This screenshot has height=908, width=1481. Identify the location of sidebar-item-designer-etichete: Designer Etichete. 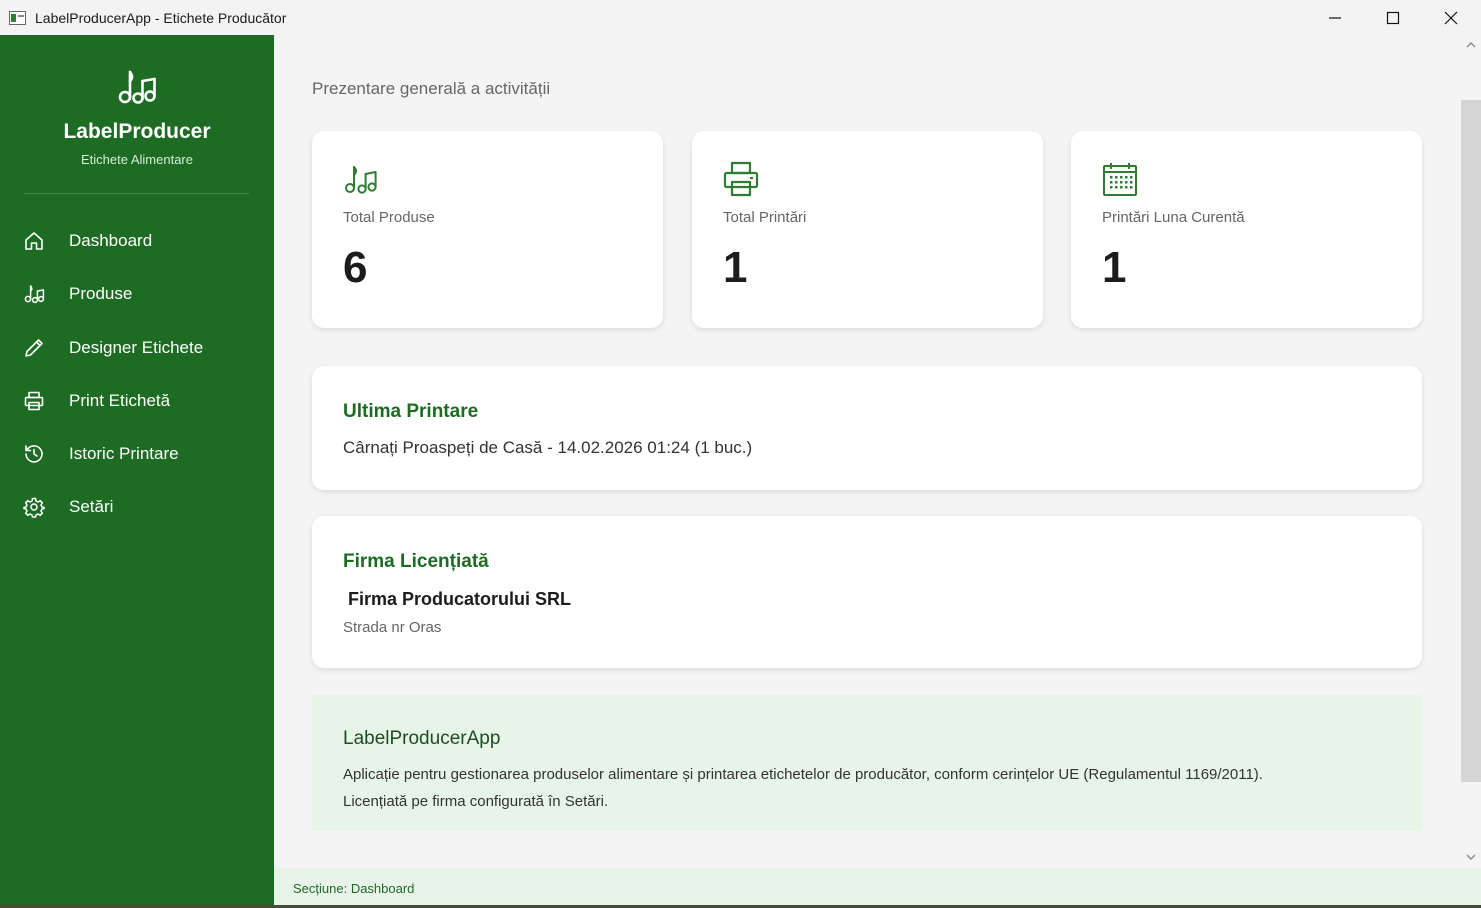
(137, 348).